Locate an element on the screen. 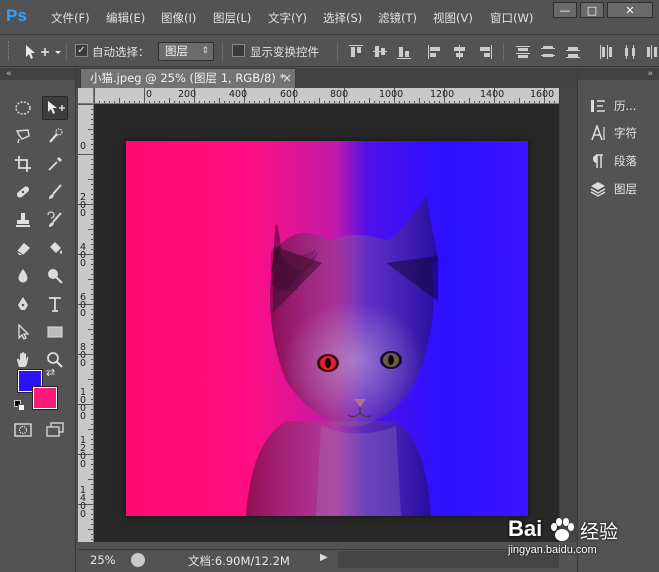  panel-layers: 图层 is located at coordinates (613, 189).